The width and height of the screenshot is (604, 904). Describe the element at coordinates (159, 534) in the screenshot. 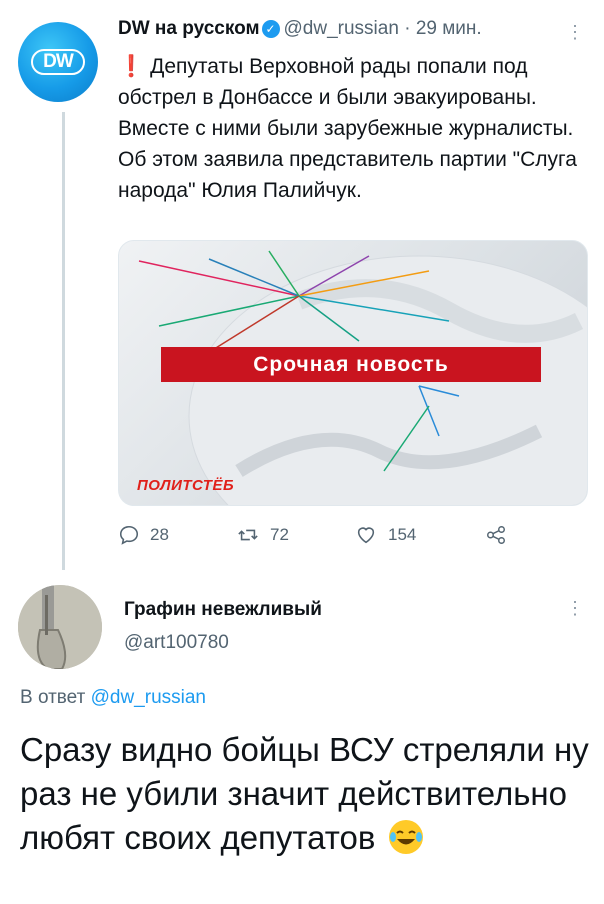

I see `reply-count: 28` at that location.